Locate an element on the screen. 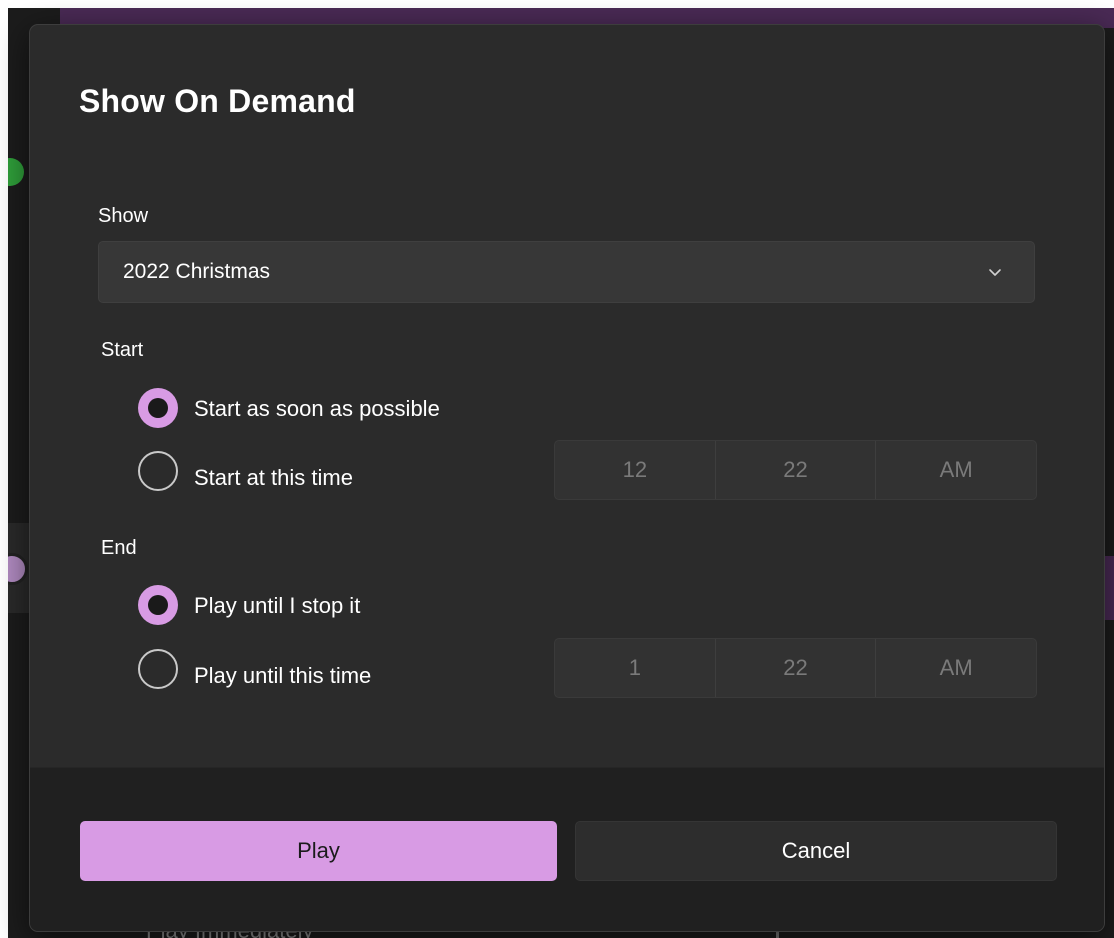 This screenshot has width=1114, height=938. show-label: Show is located at coordinates (123, 216).